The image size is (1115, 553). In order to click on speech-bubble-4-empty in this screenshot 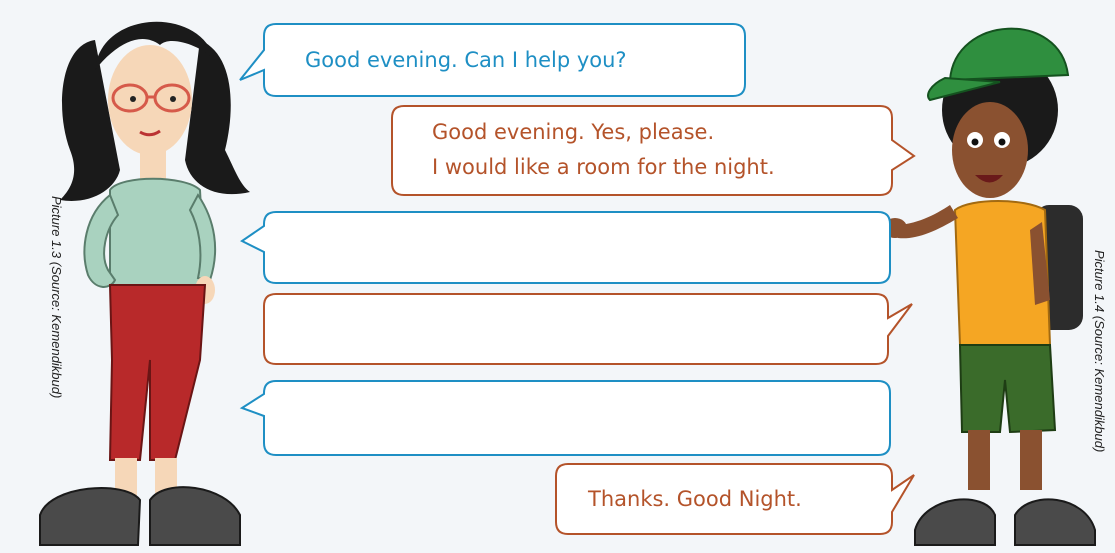, I will do `click(588, 329)`.